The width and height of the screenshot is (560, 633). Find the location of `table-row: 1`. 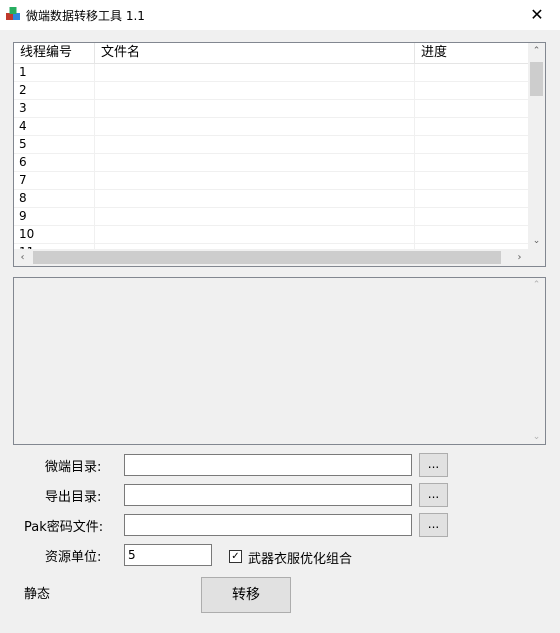

table-row: 1 is located at coordinates (271, 73).